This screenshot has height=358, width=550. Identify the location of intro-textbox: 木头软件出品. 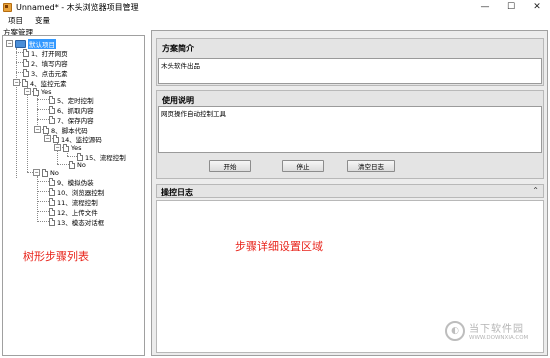
(350, 71).